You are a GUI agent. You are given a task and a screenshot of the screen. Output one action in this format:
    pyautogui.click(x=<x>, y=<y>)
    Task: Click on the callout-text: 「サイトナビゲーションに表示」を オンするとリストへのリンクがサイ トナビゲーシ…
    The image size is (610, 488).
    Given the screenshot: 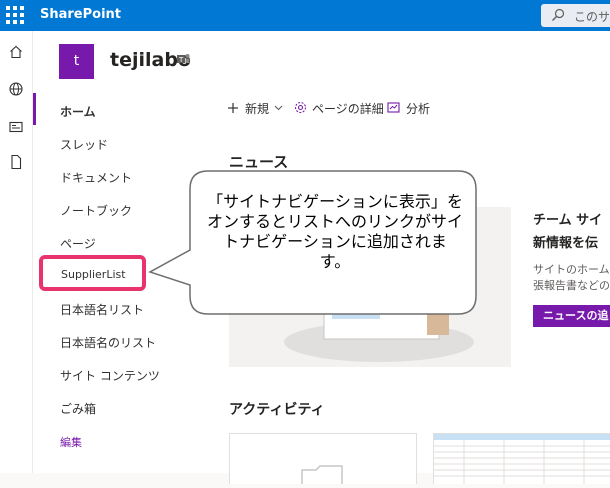 What is the action you would take?
    pyautogui.click(x=334, y=231)
    